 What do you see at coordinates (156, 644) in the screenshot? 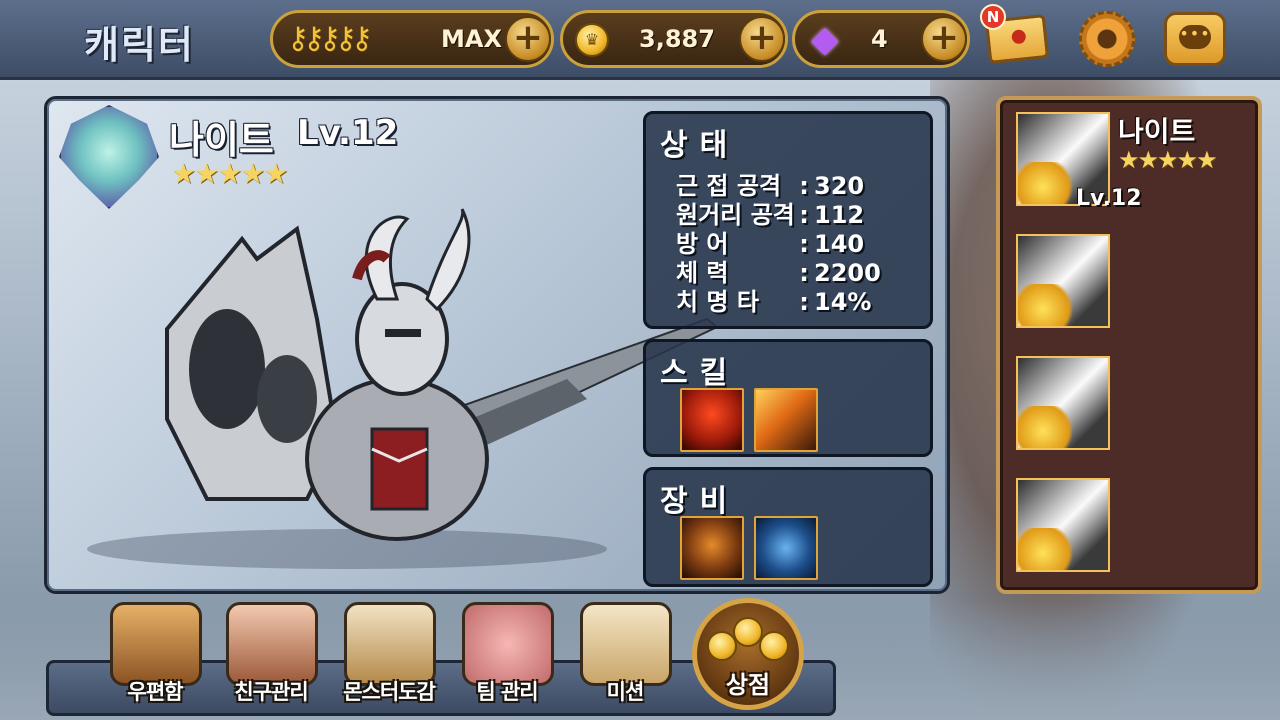
I see `mailbox-icon` at bounding box center [156, 644].